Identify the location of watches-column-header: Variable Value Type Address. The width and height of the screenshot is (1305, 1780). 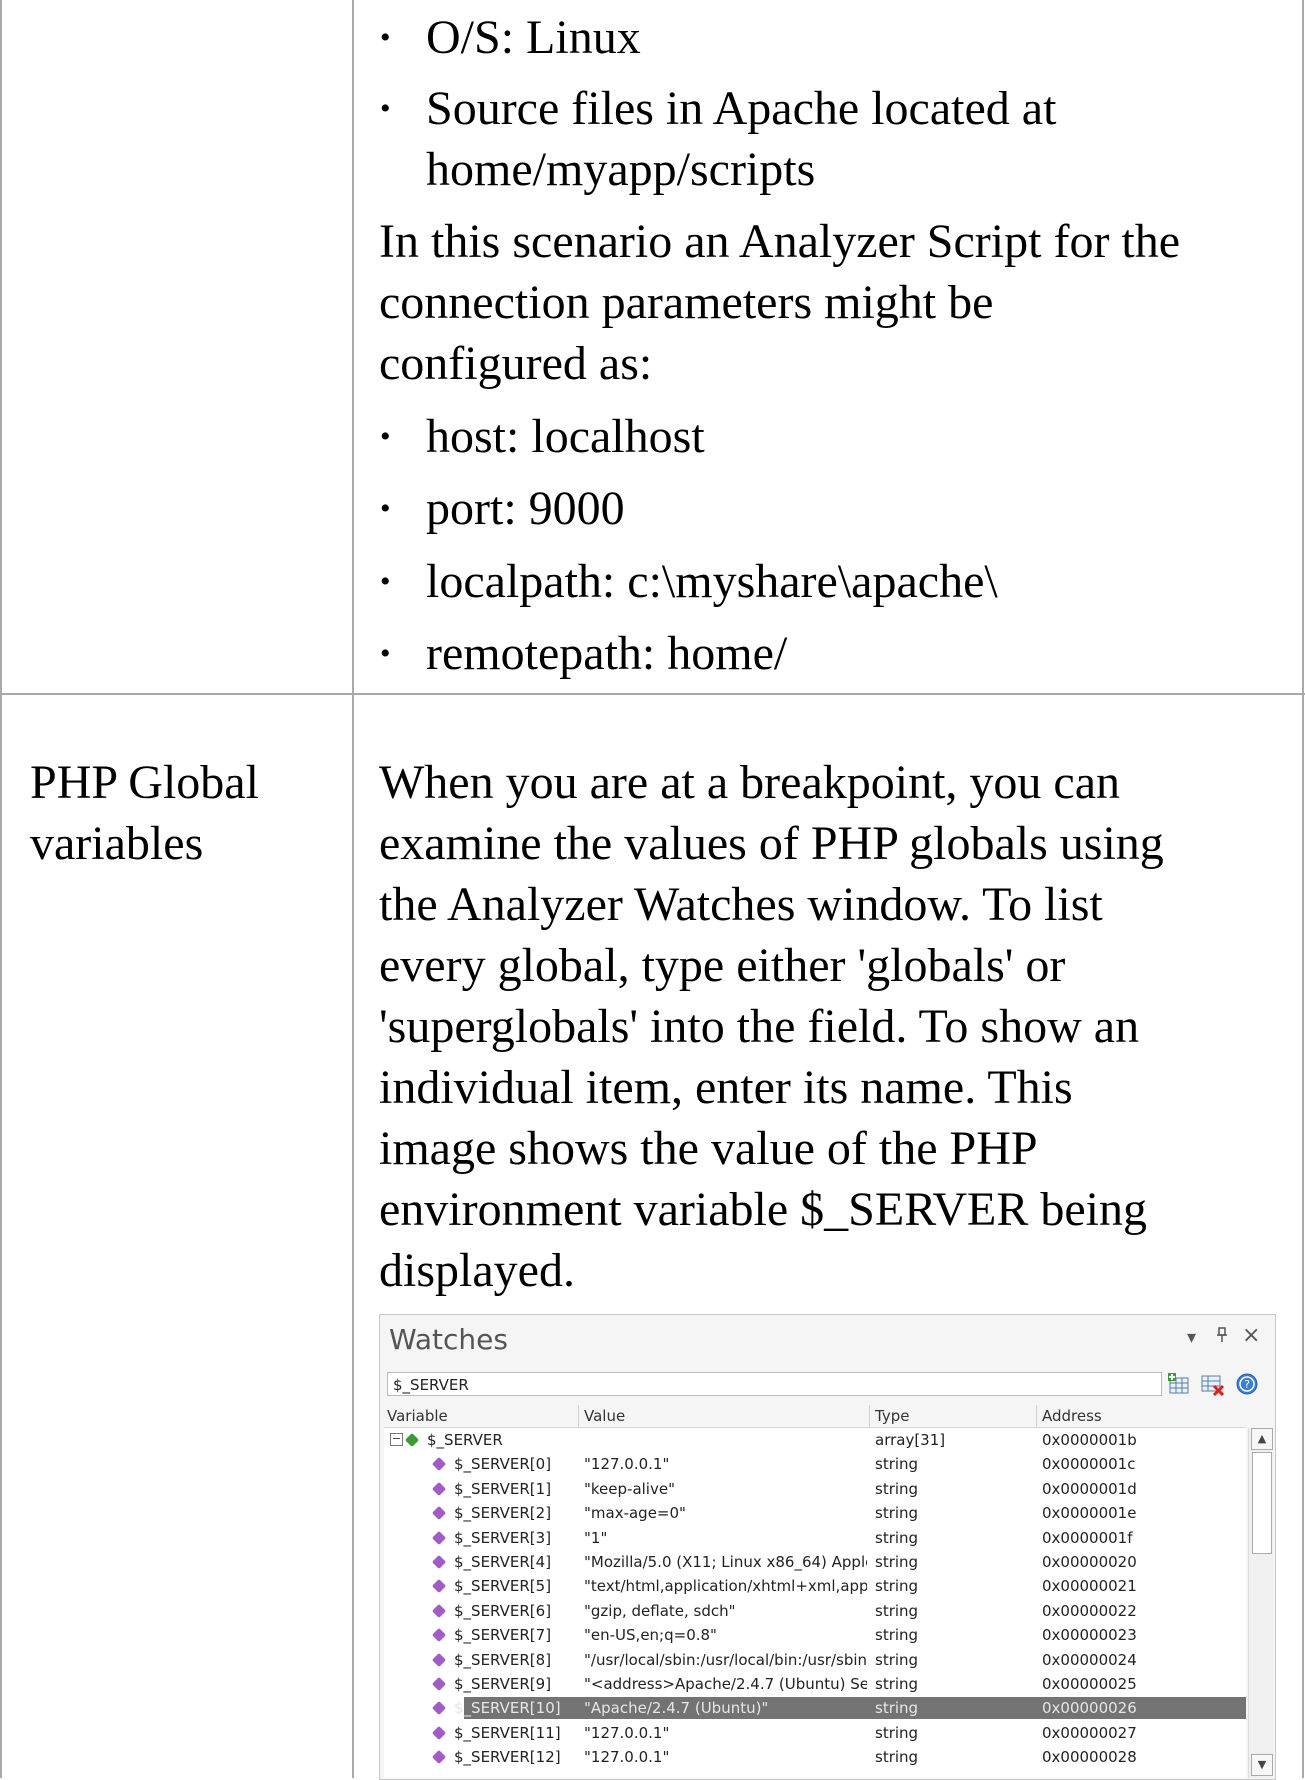
(815, 1416).